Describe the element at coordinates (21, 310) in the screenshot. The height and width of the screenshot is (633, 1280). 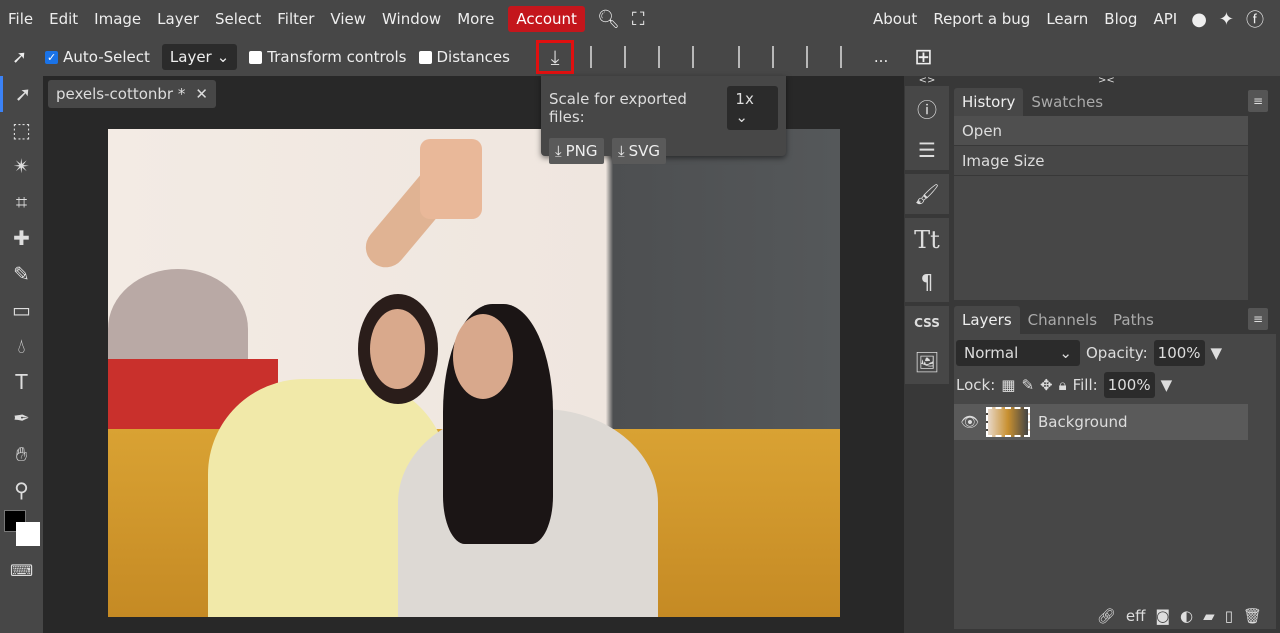
I see `gradient-tool-icon: ▭` at that location.